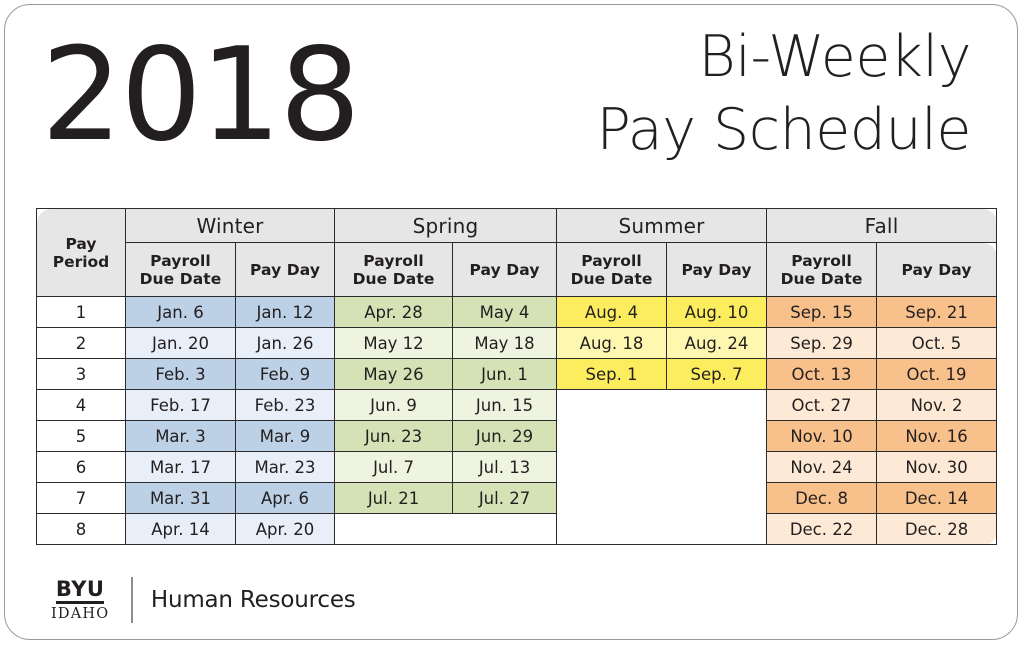  I want to click on cell-fall-pay-day: Nov. 2, so click(937, 405).